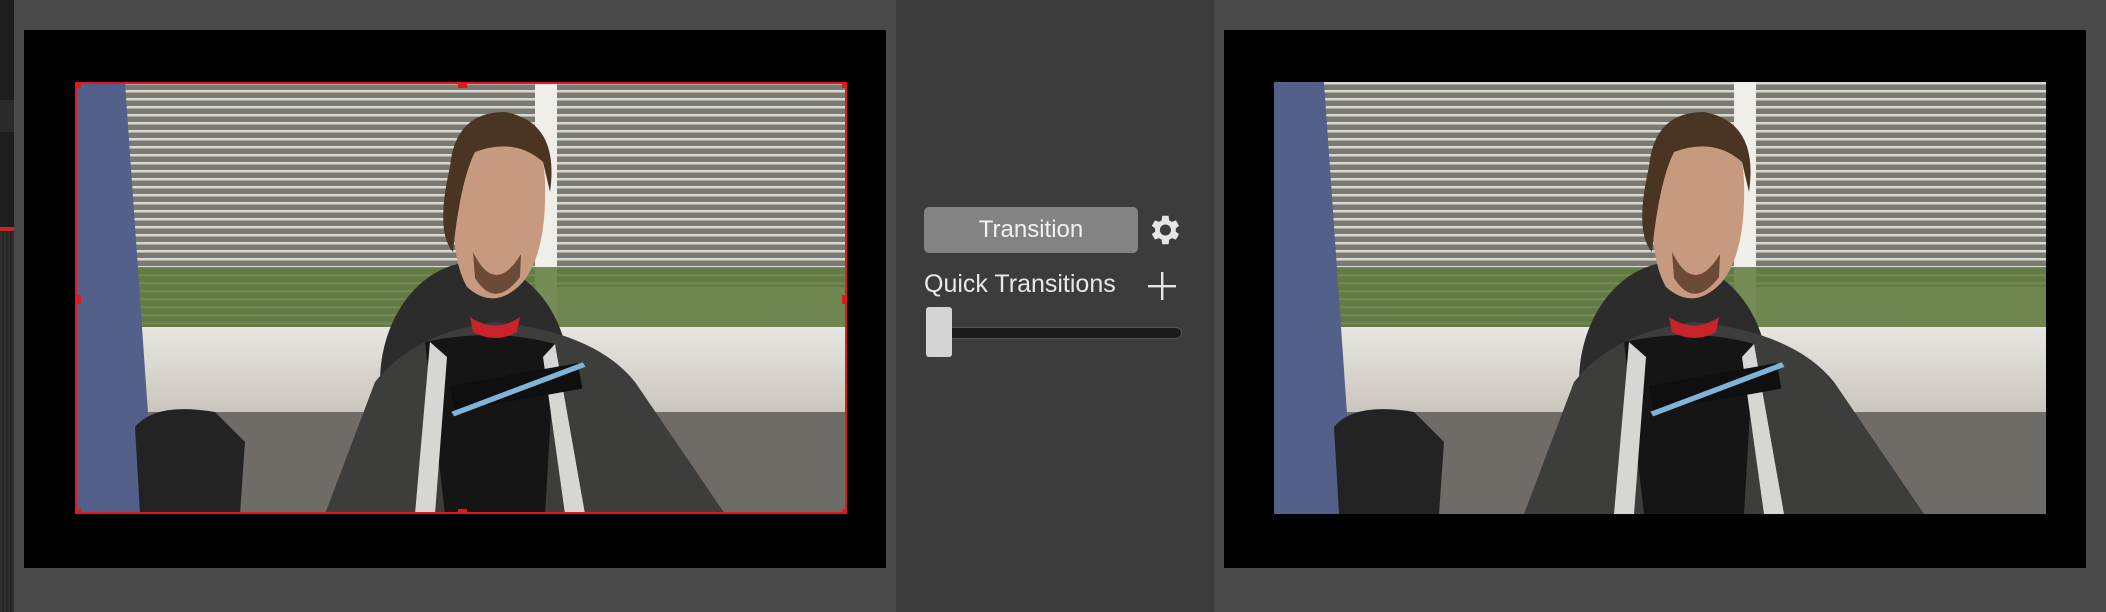  What do you see at coordinates (1054, 333) in the screenshot?
I see `transition-slider-track` at bounding box center [1054, 333].